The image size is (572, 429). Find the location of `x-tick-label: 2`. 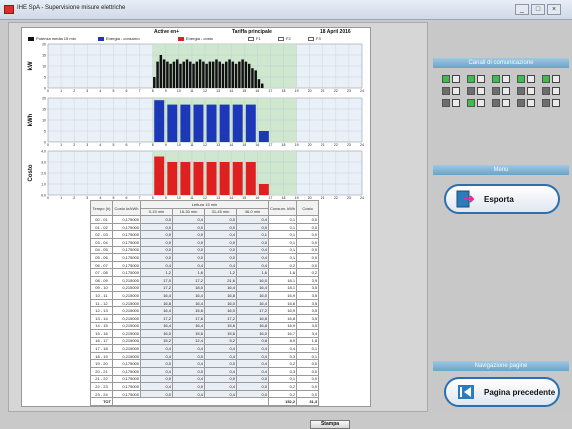

x-tick-label: 2 is located at coordinates (74, 91).